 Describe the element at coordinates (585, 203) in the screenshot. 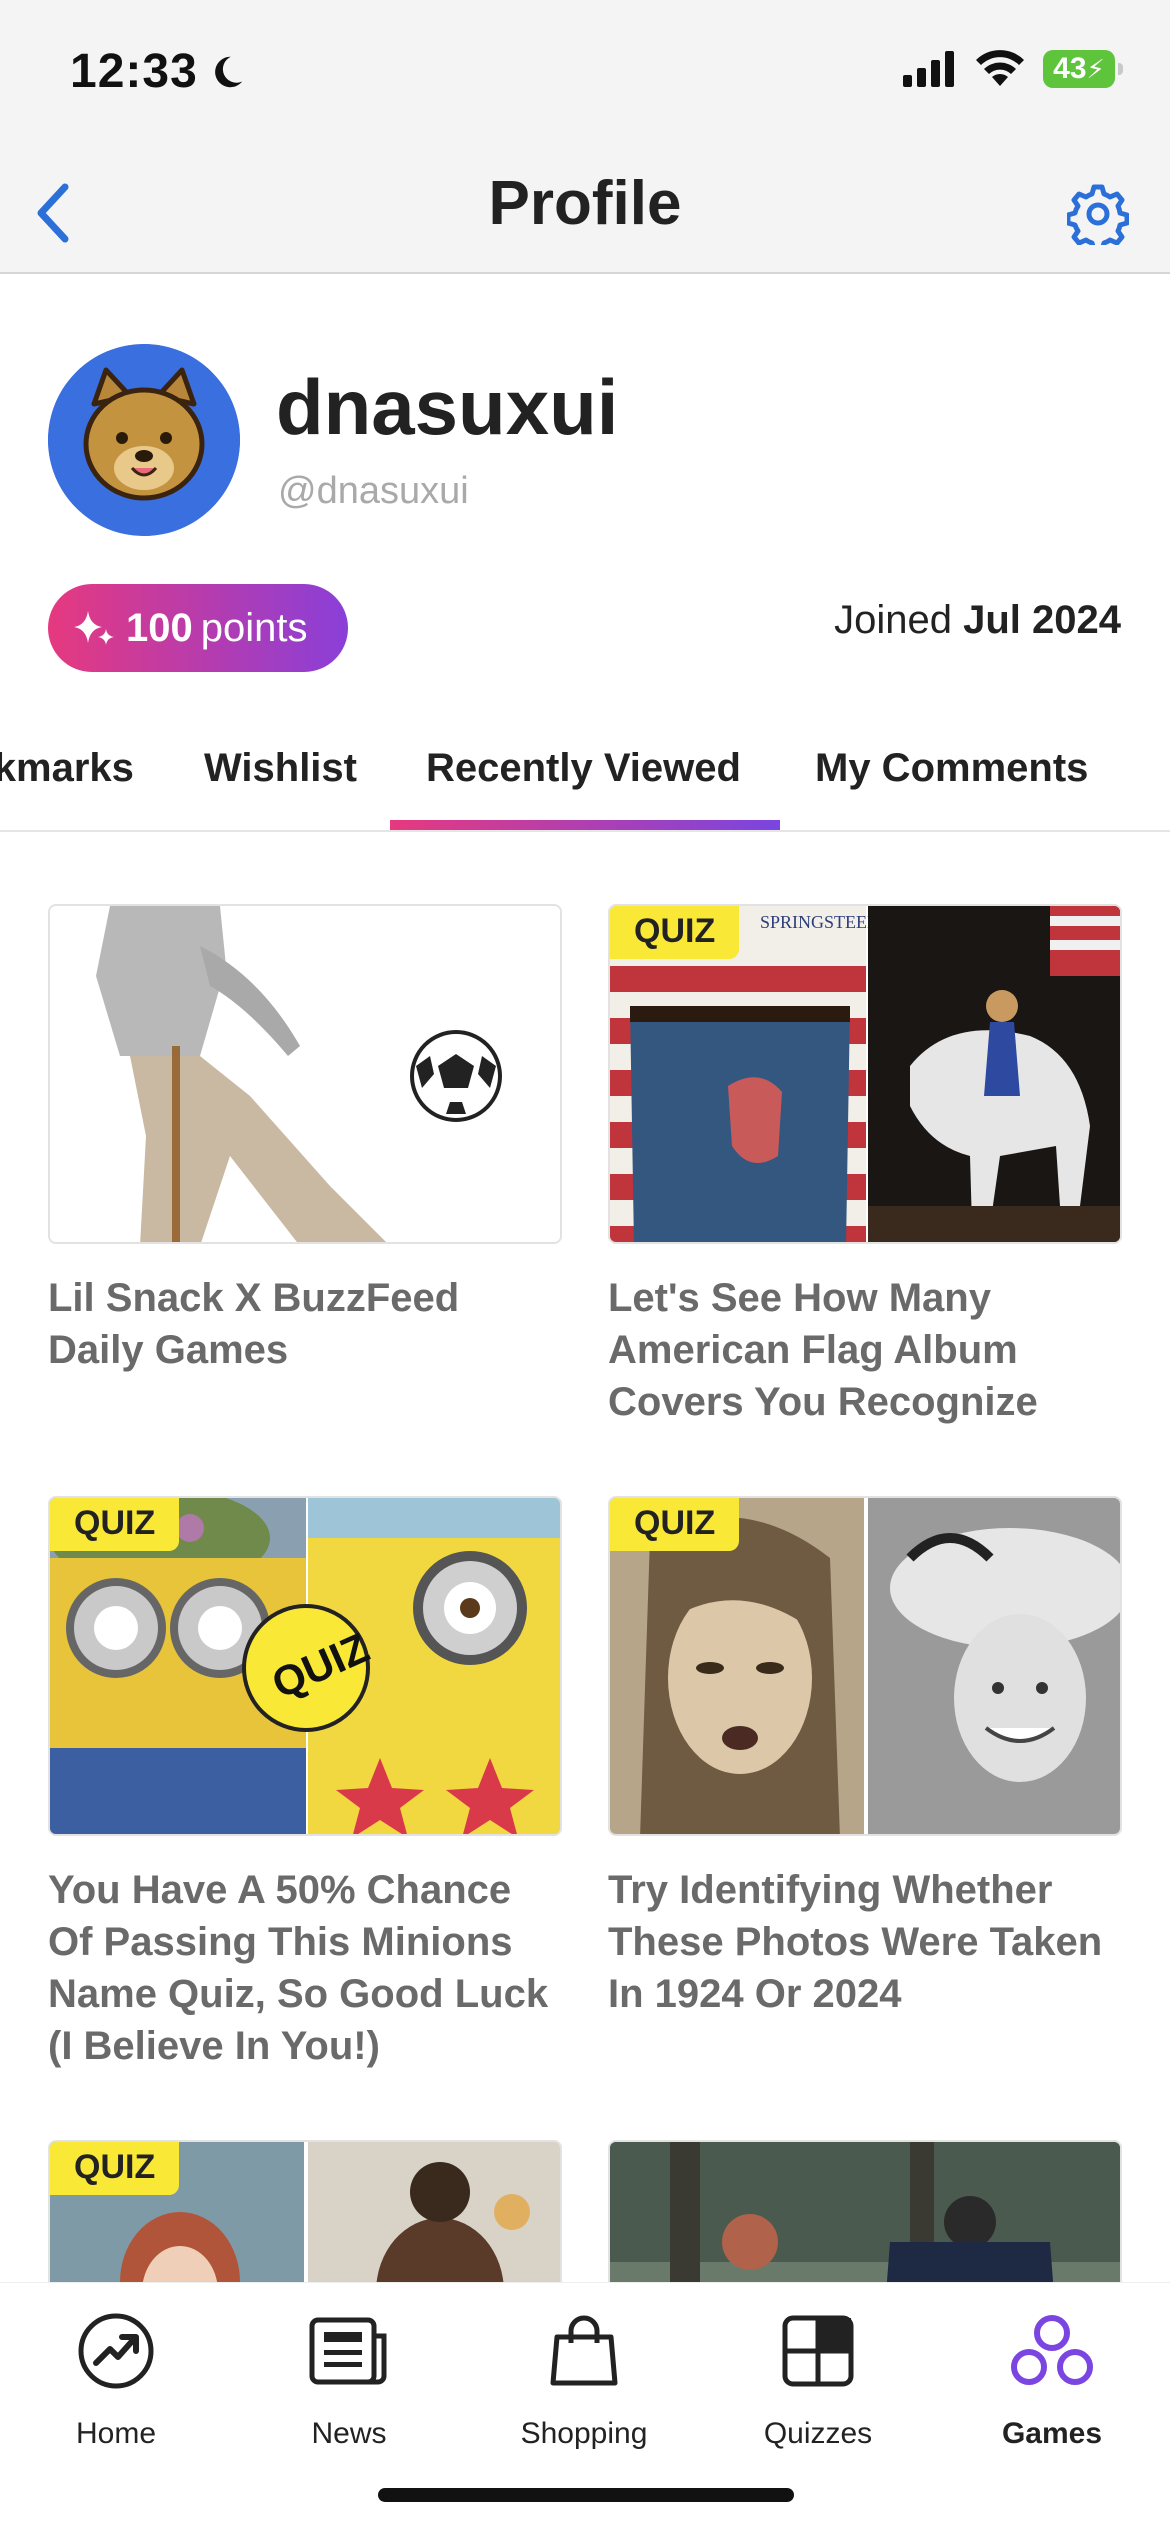

I see `page-title: Profile` at that location.